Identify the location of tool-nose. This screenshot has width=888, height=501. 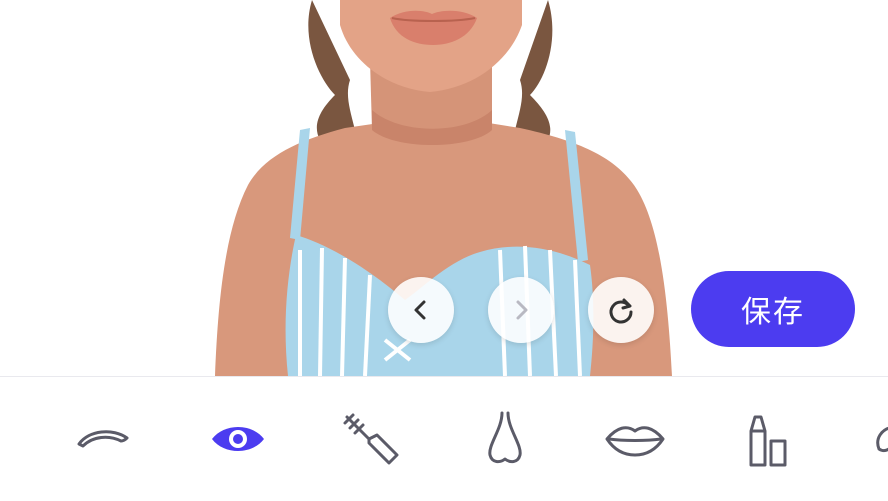
(505, 439).